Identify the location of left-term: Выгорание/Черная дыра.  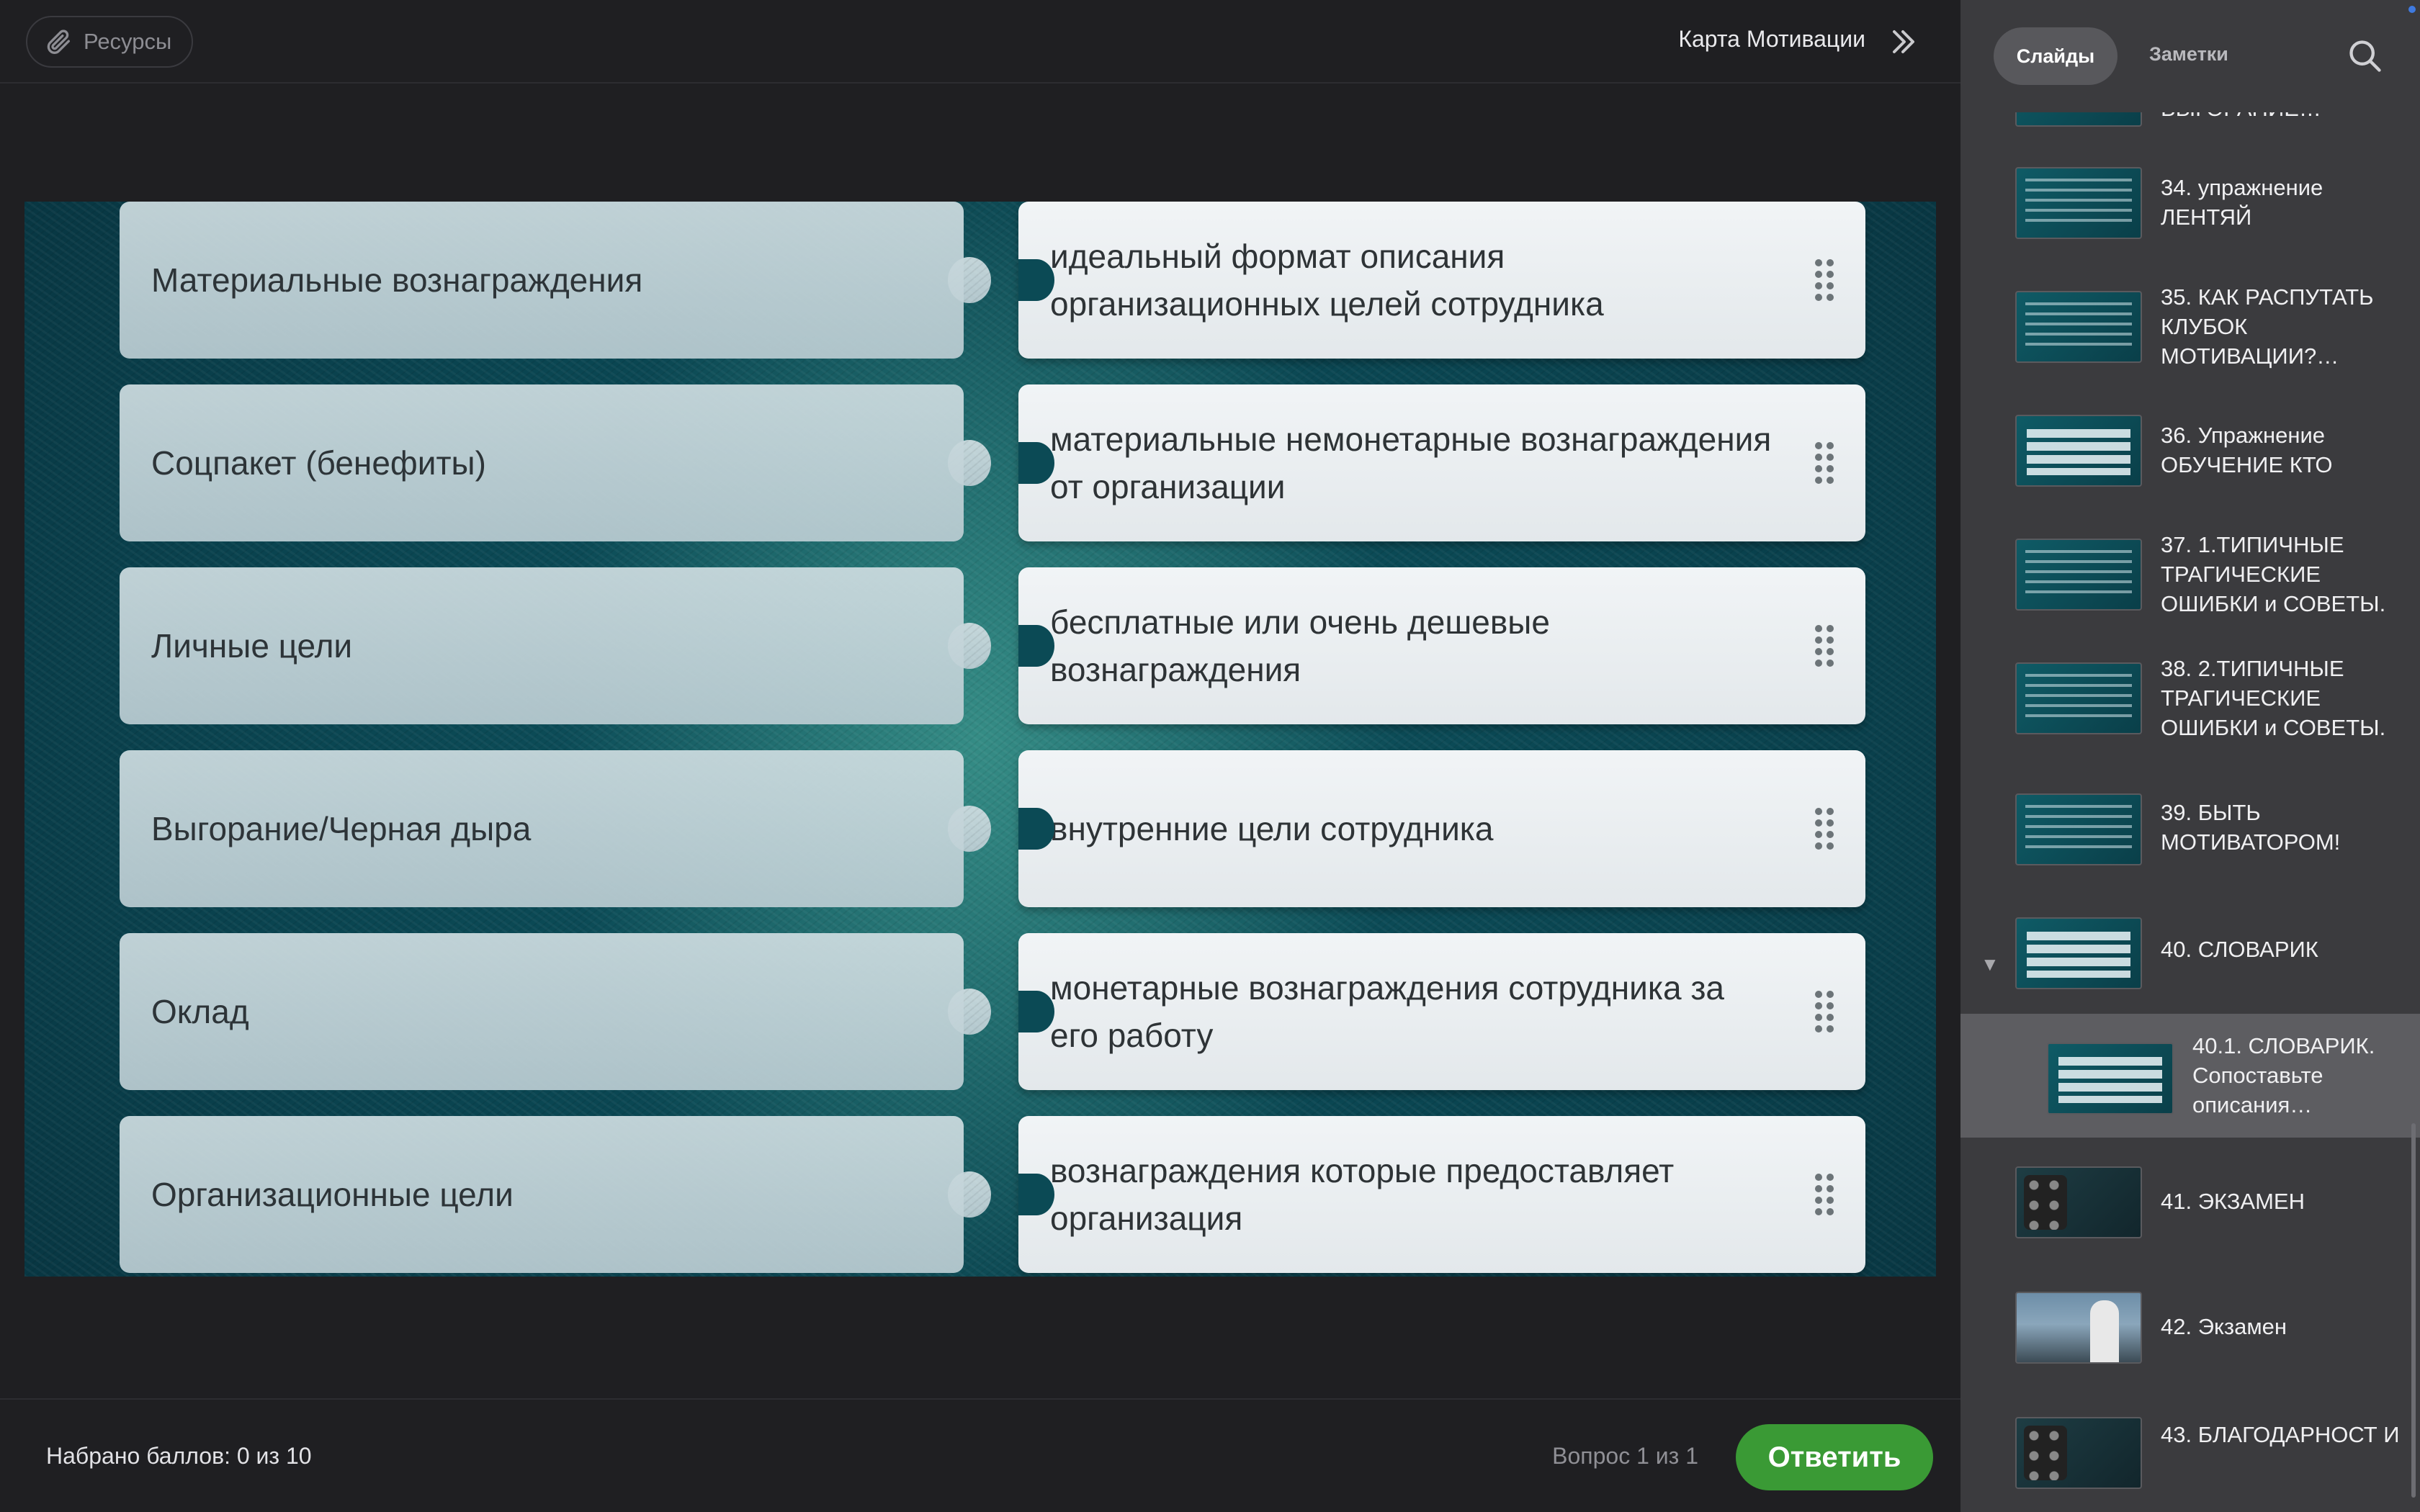
(542, 828).